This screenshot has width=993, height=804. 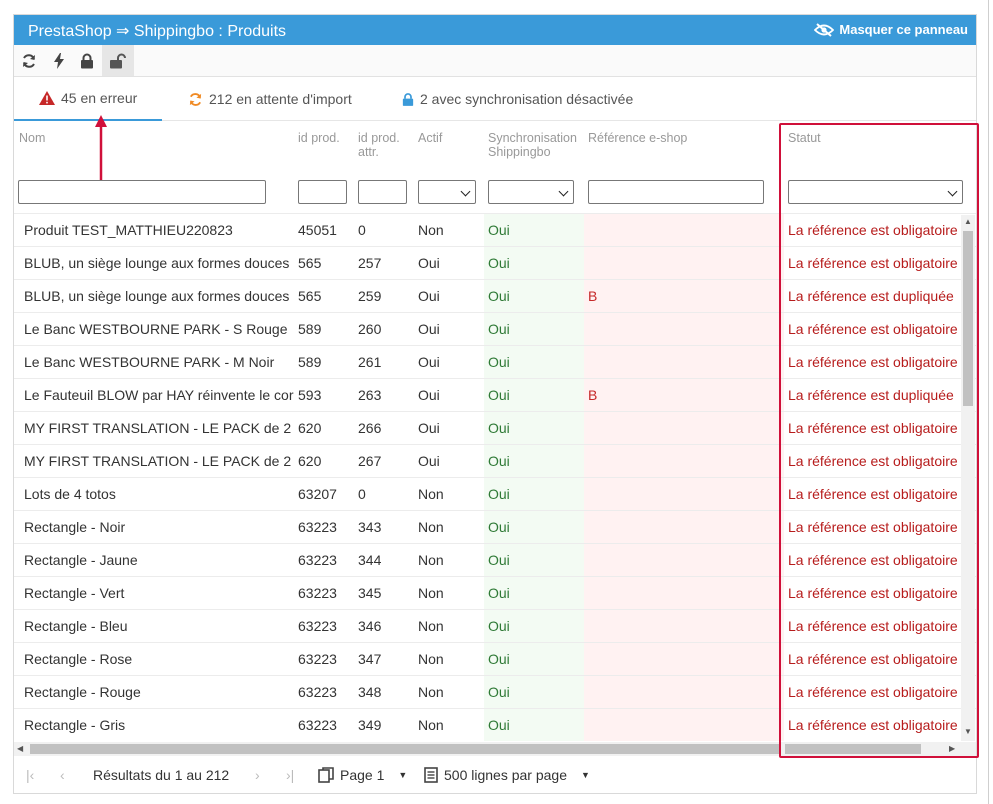 What do you see at coordinates (310, 362) in the screenshot?
I see `cell-id: 589` at bounding box center [310, 362].